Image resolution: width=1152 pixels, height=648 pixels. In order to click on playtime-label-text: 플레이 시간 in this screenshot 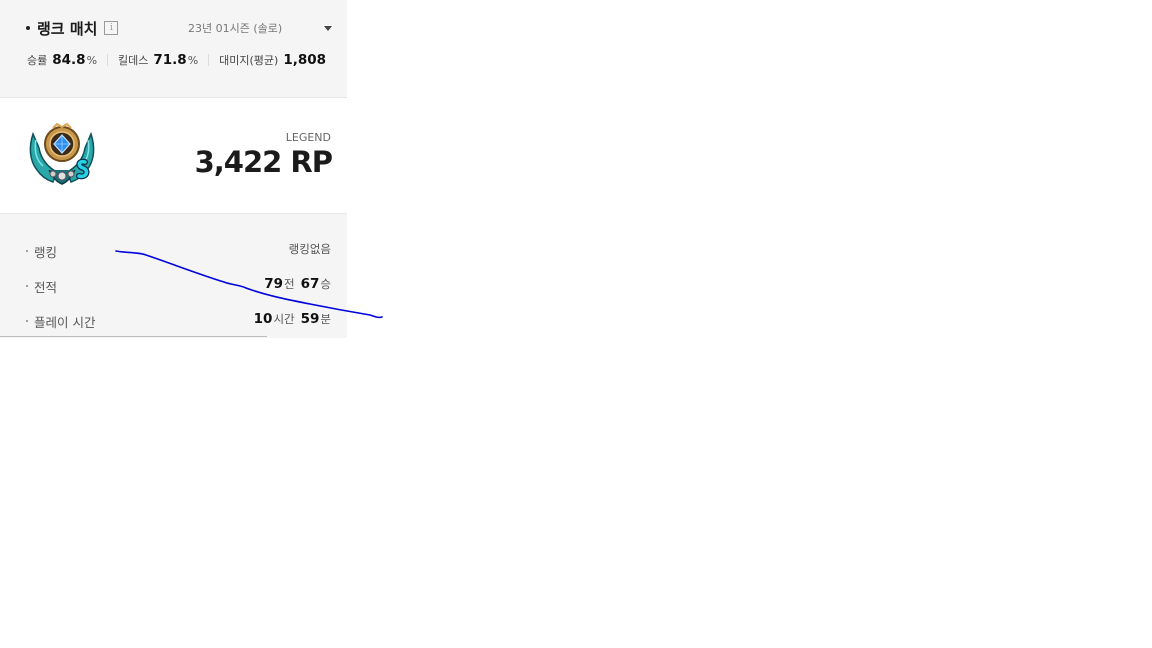, I will do `click(65, 322)`.